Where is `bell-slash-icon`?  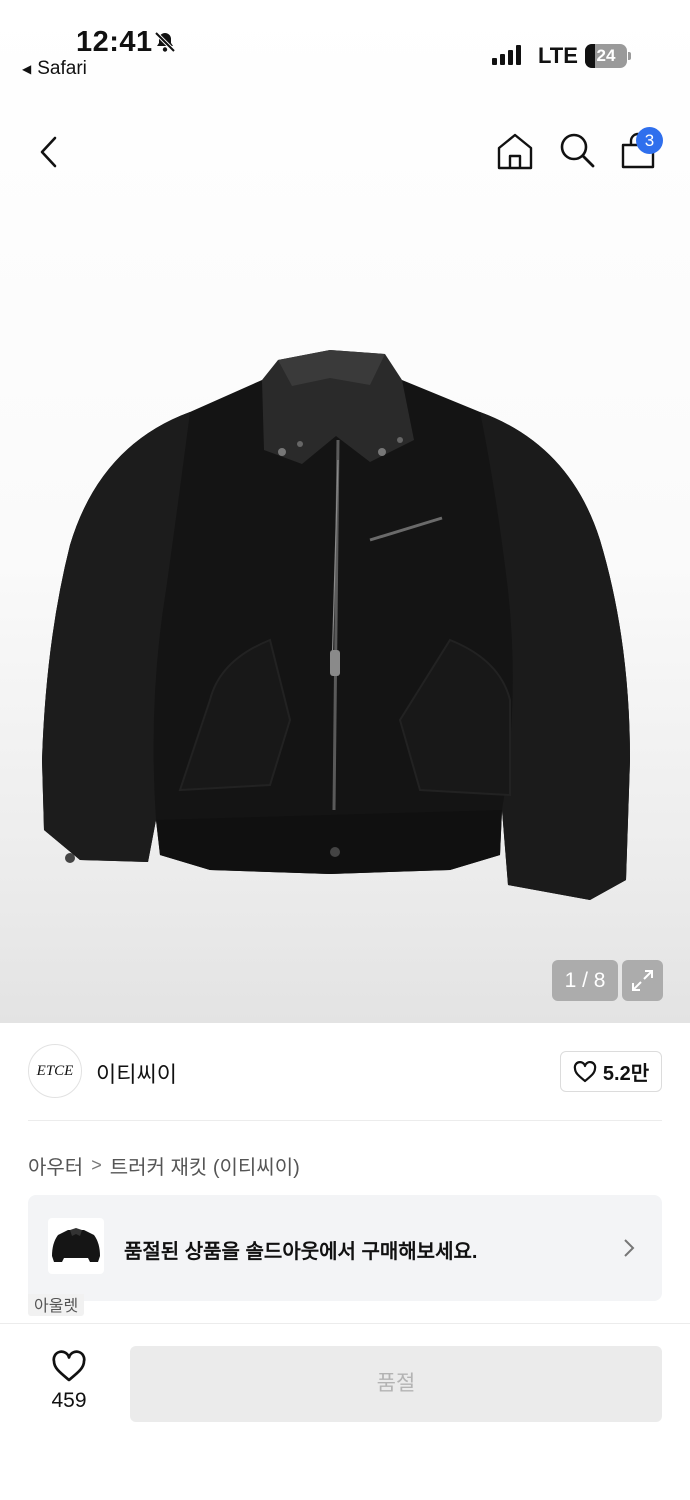 bell-slash-icon is located at coordinates (165, 42).